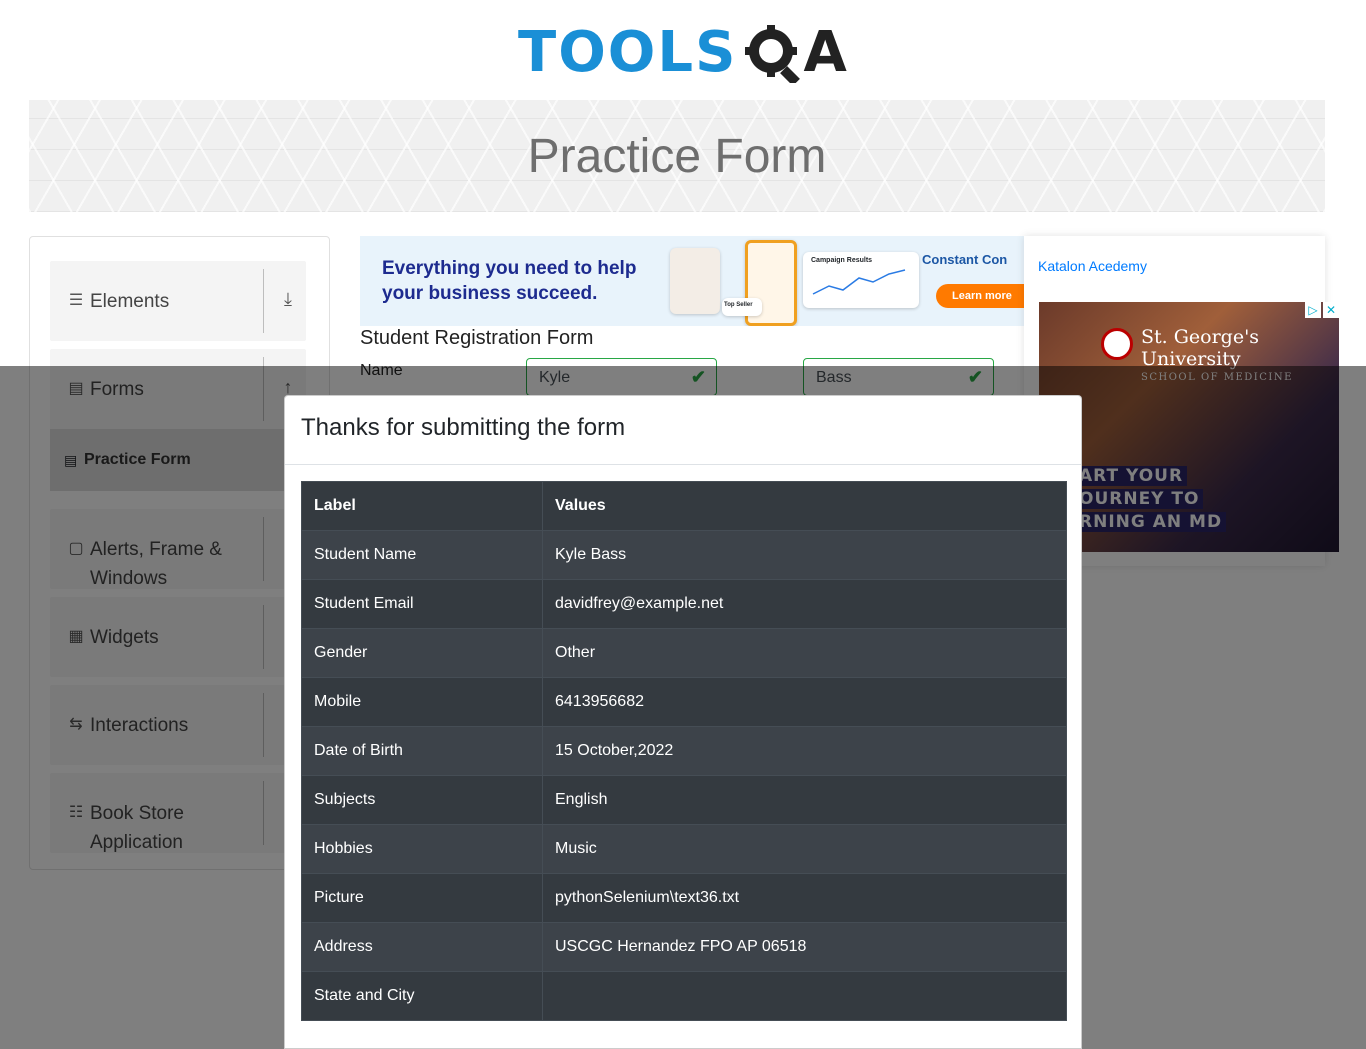 Image resolution: width=1366 pixels, height=1049 pixels. I want to click on bars-icon: ☰, so click(76, 300).